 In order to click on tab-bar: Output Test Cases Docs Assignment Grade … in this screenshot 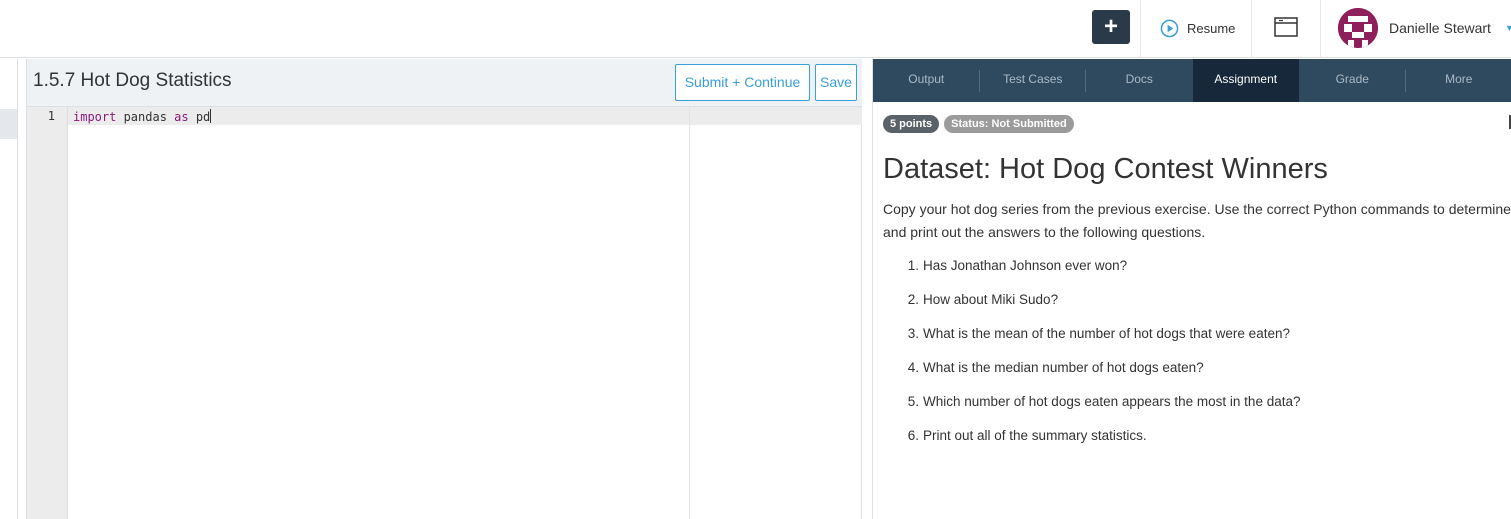, I will do `click(1192, 80)`.